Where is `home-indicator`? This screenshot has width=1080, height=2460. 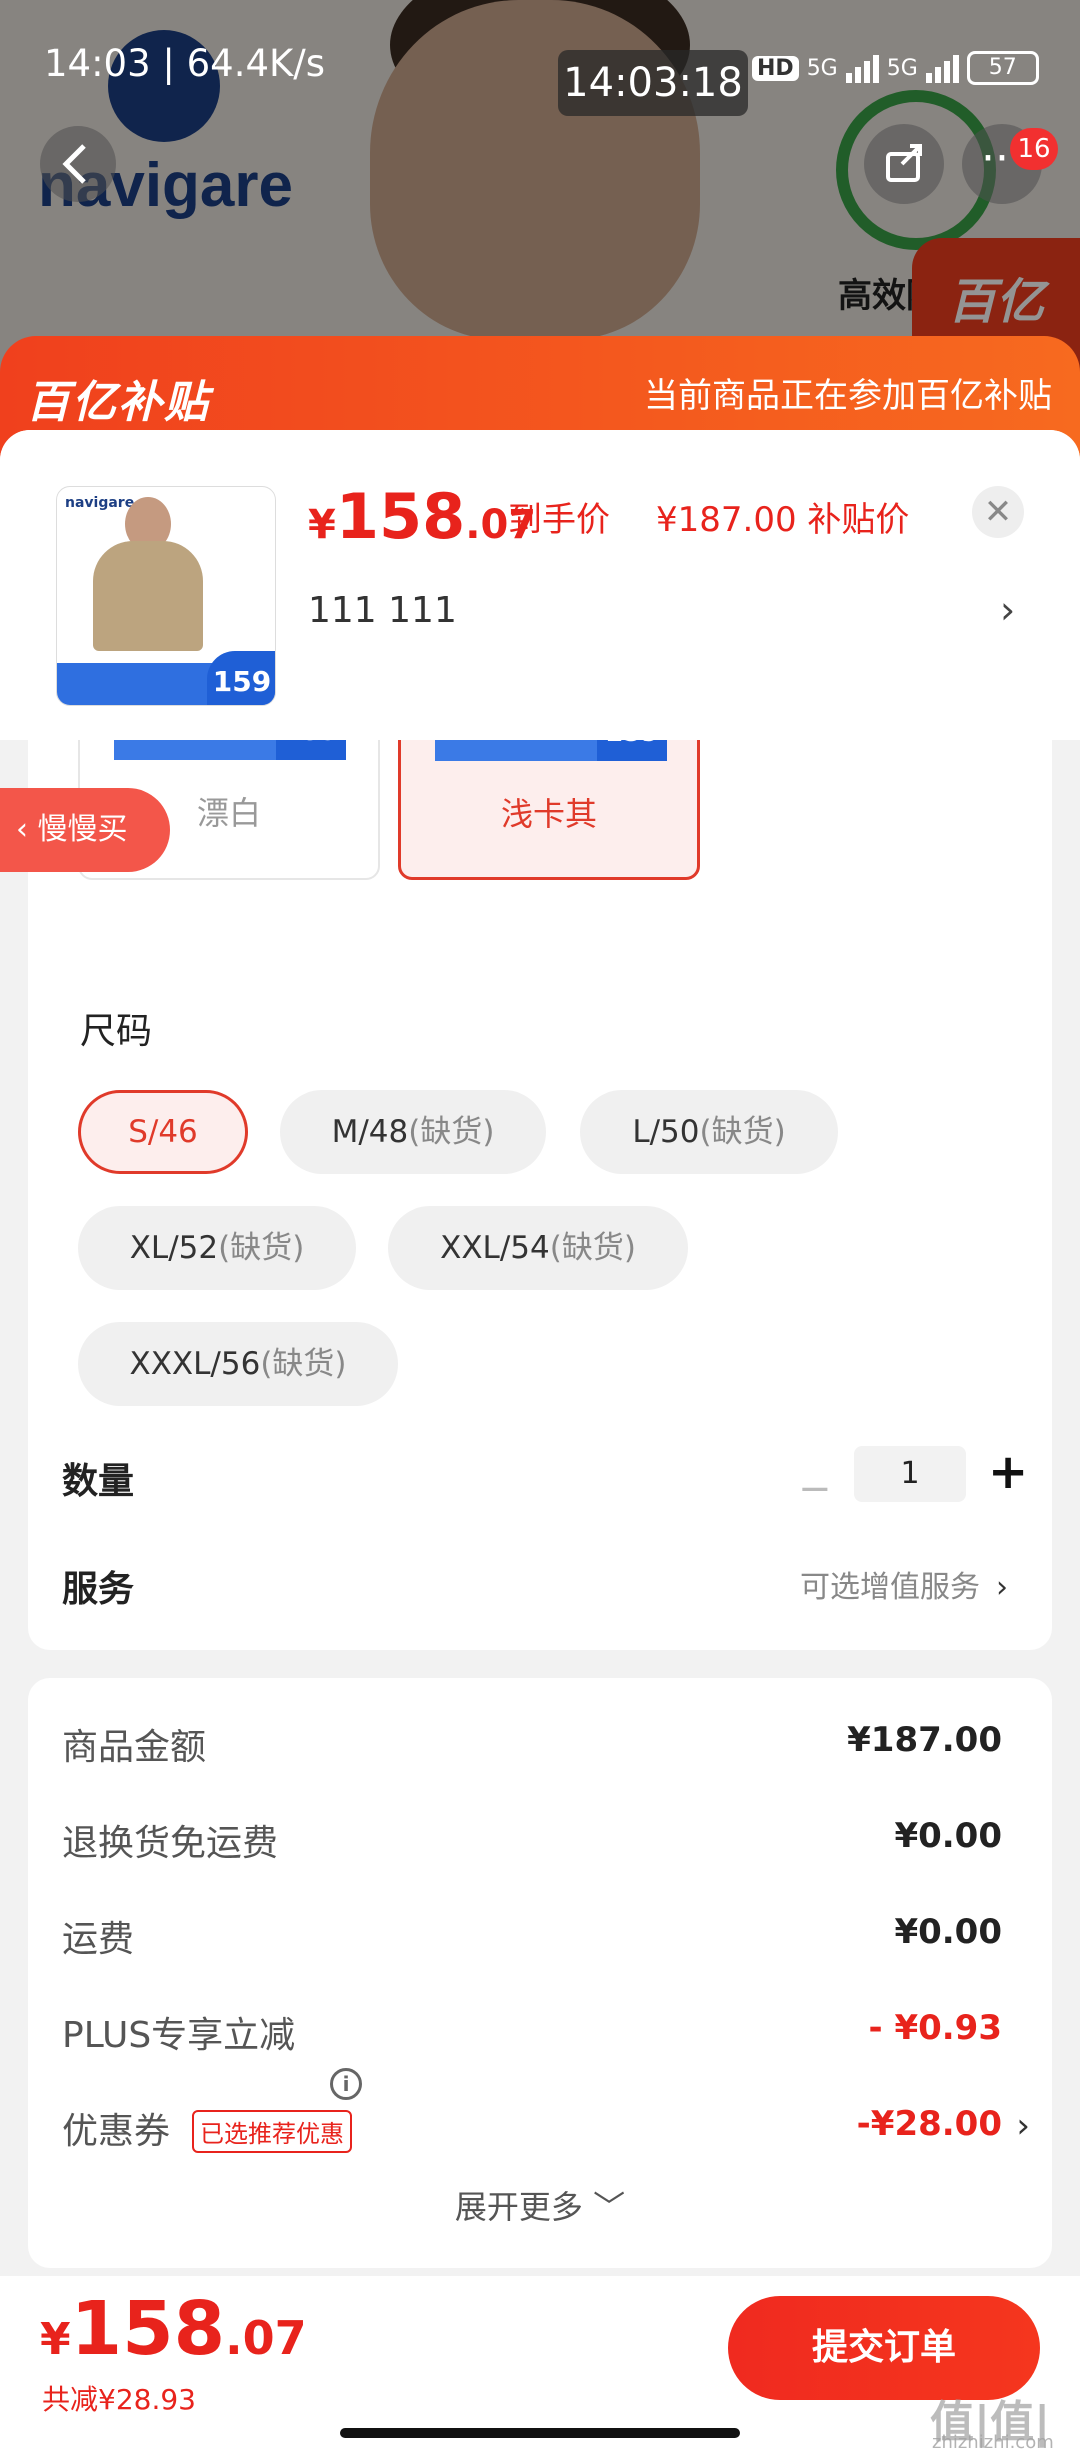
home-indicator is located at coordinates (540, 2433).